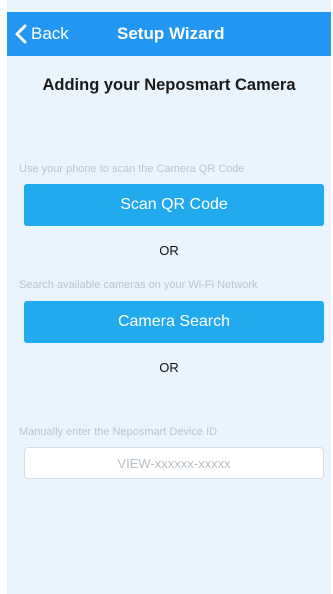 The height and width of the screenshot is (594, 333). I want to click on back-button: Back, so click(42, 34).